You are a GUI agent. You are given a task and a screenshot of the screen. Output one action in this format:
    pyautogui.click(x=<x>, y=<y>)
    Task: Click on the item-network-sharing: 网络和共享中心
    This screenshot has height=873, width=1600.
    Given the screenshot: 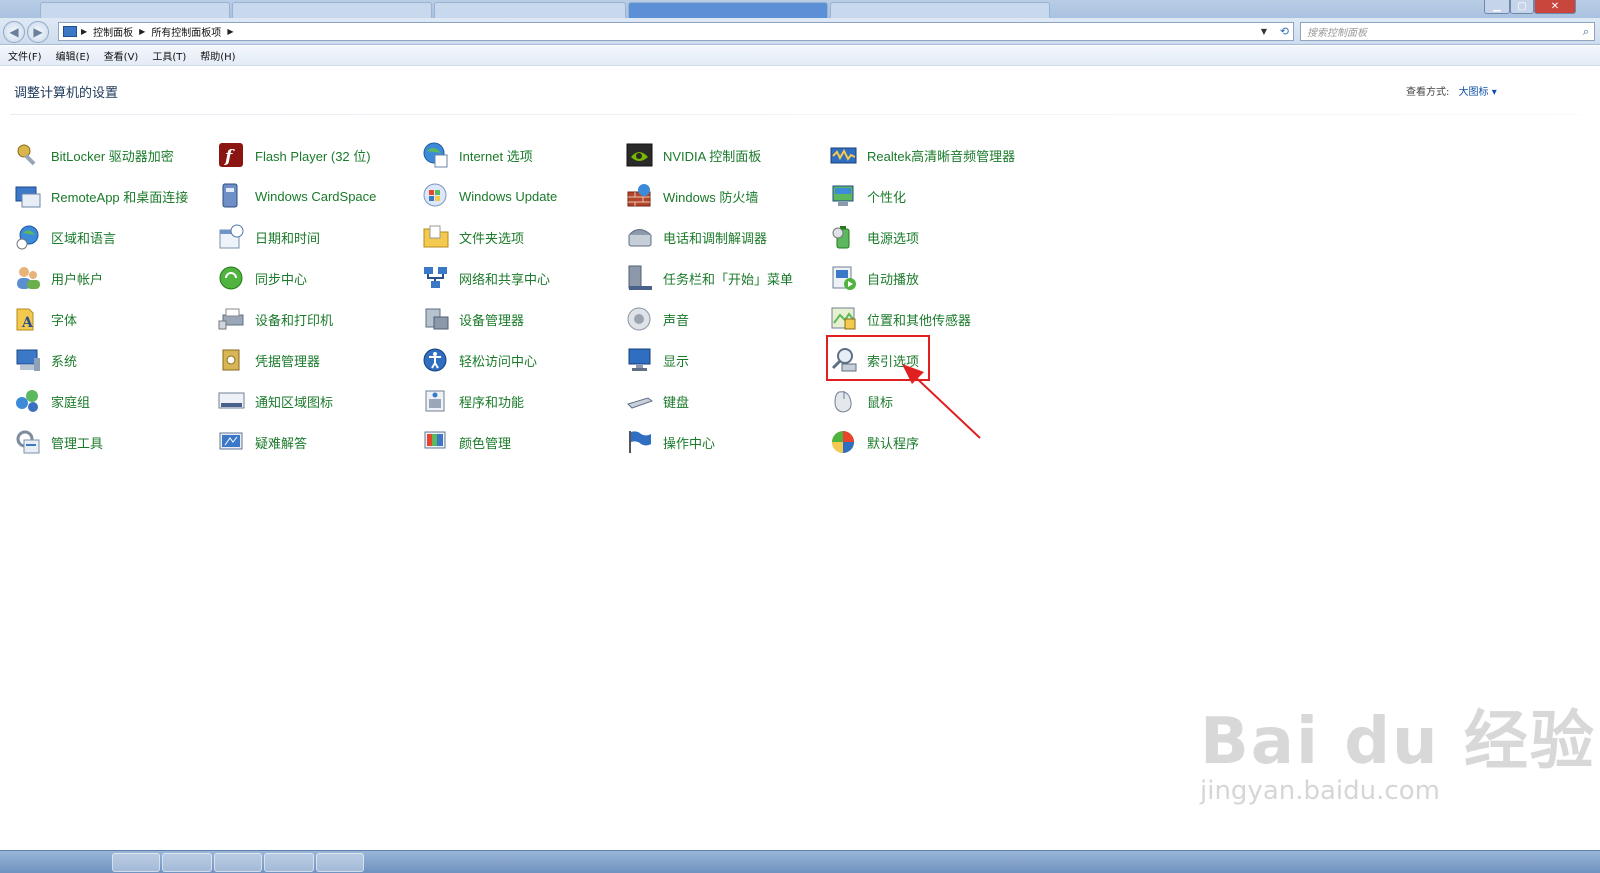 What is the action you would take?
    pyautogui.click(x=522, y=278)
    